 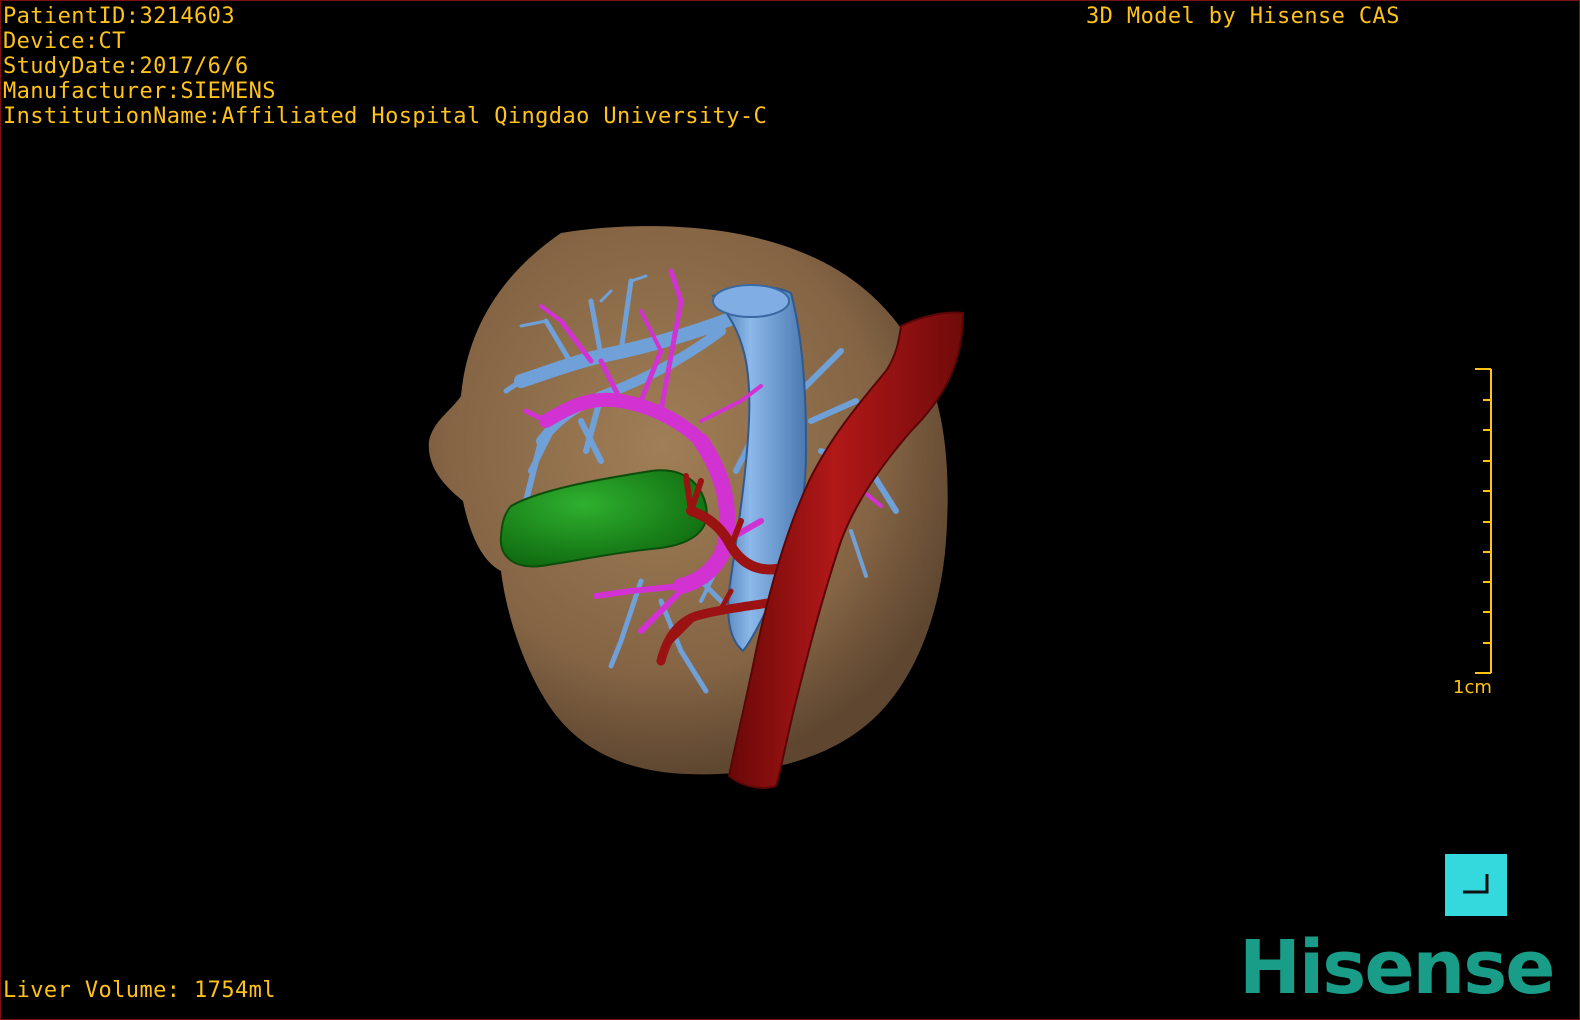 I want to click on layout-toggle-button, so click(x=1476, y=885).